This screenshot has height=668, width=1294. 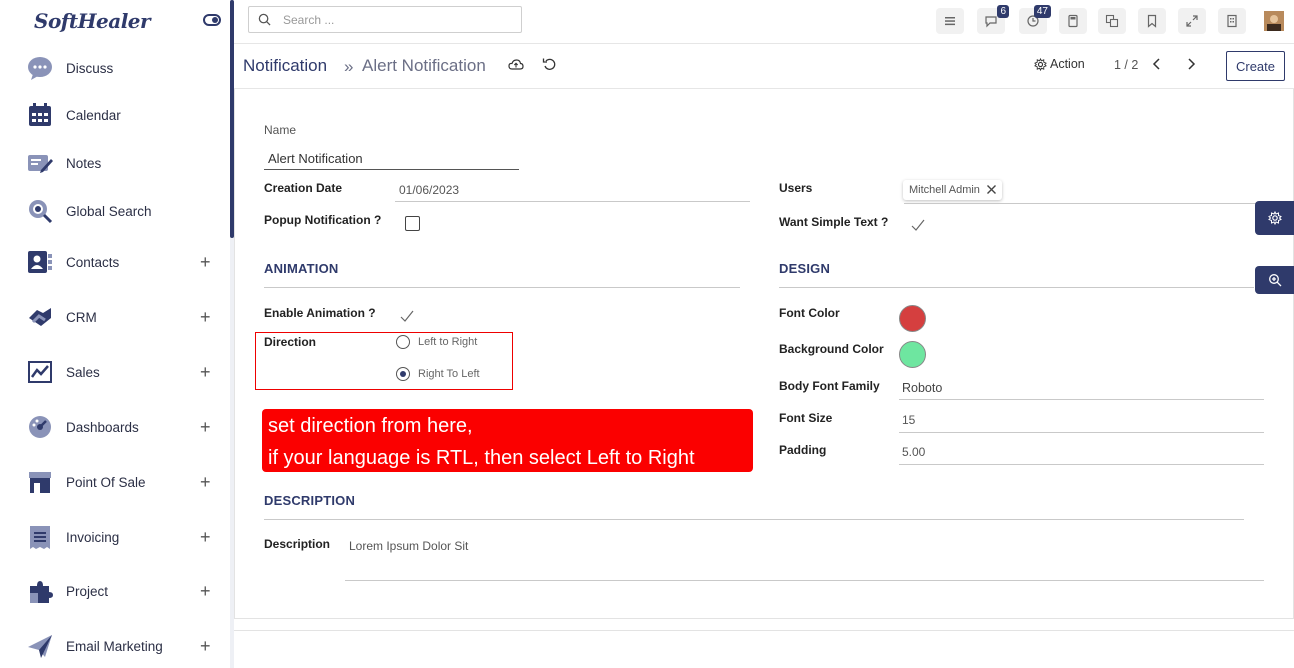 I want to click on body-font-family-field: Roboto, so click(x=922, y=388).